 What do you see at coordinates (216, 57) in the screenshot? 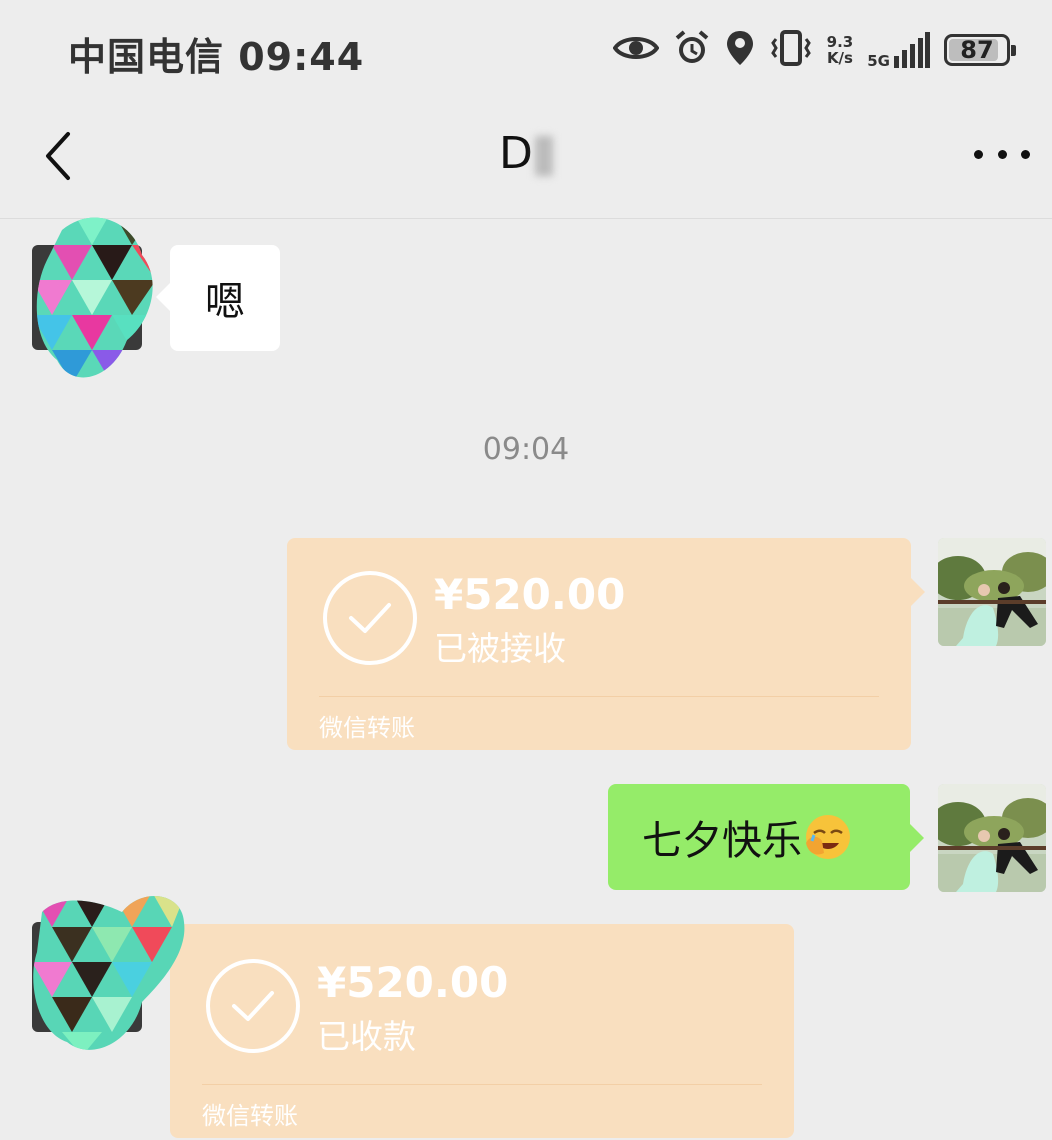
I see `carrier-and-time: 中国电信 09:44` at bounding box center [216, 57].